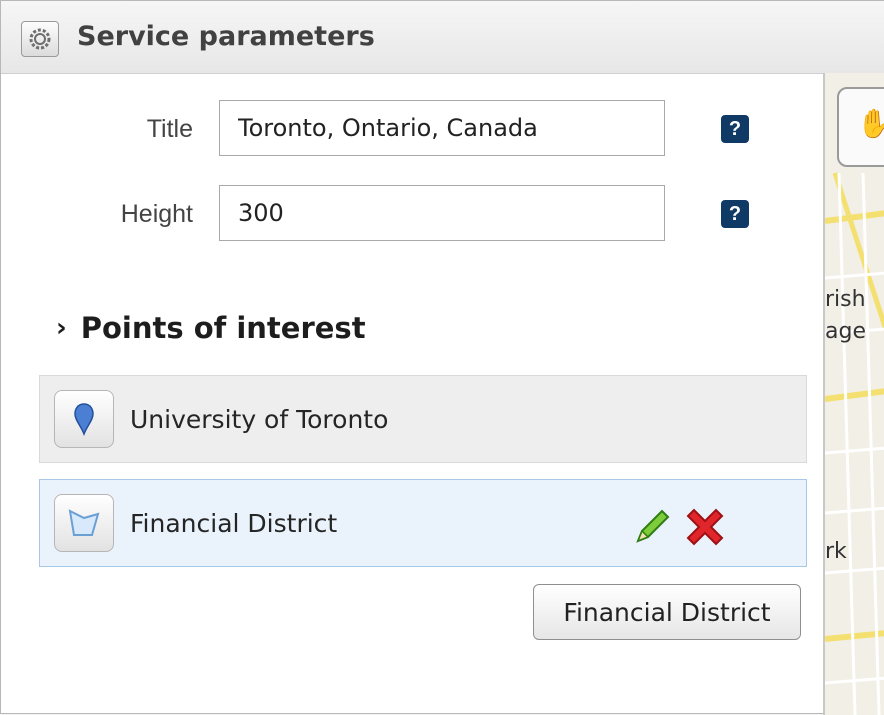 The width and height of the screenshot is (884, 715). Describe the element at coordinates (845, 331) in the screenshot. I see `map-label: age` at that location.